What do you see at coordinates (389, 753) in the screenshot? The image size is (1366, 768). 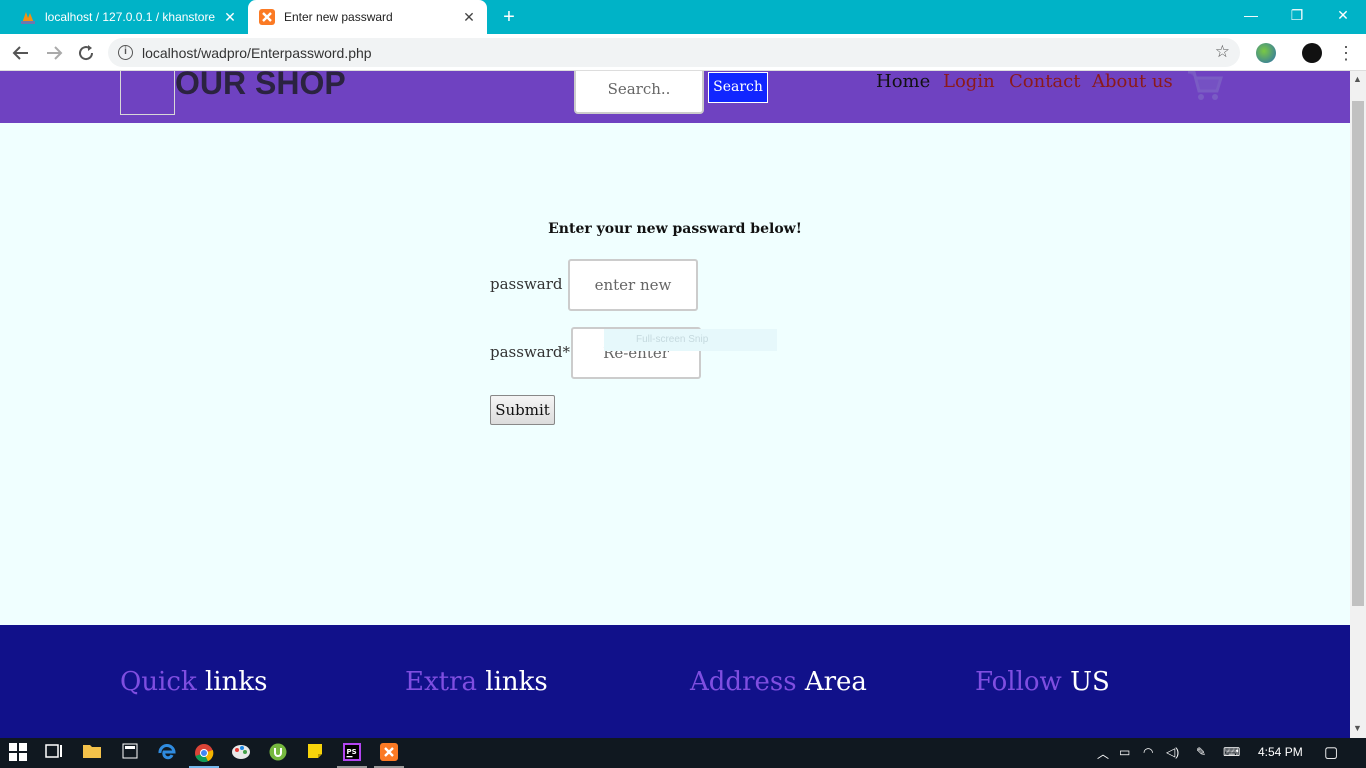 I see `xampp-icon` at bounding box center [389, 753].